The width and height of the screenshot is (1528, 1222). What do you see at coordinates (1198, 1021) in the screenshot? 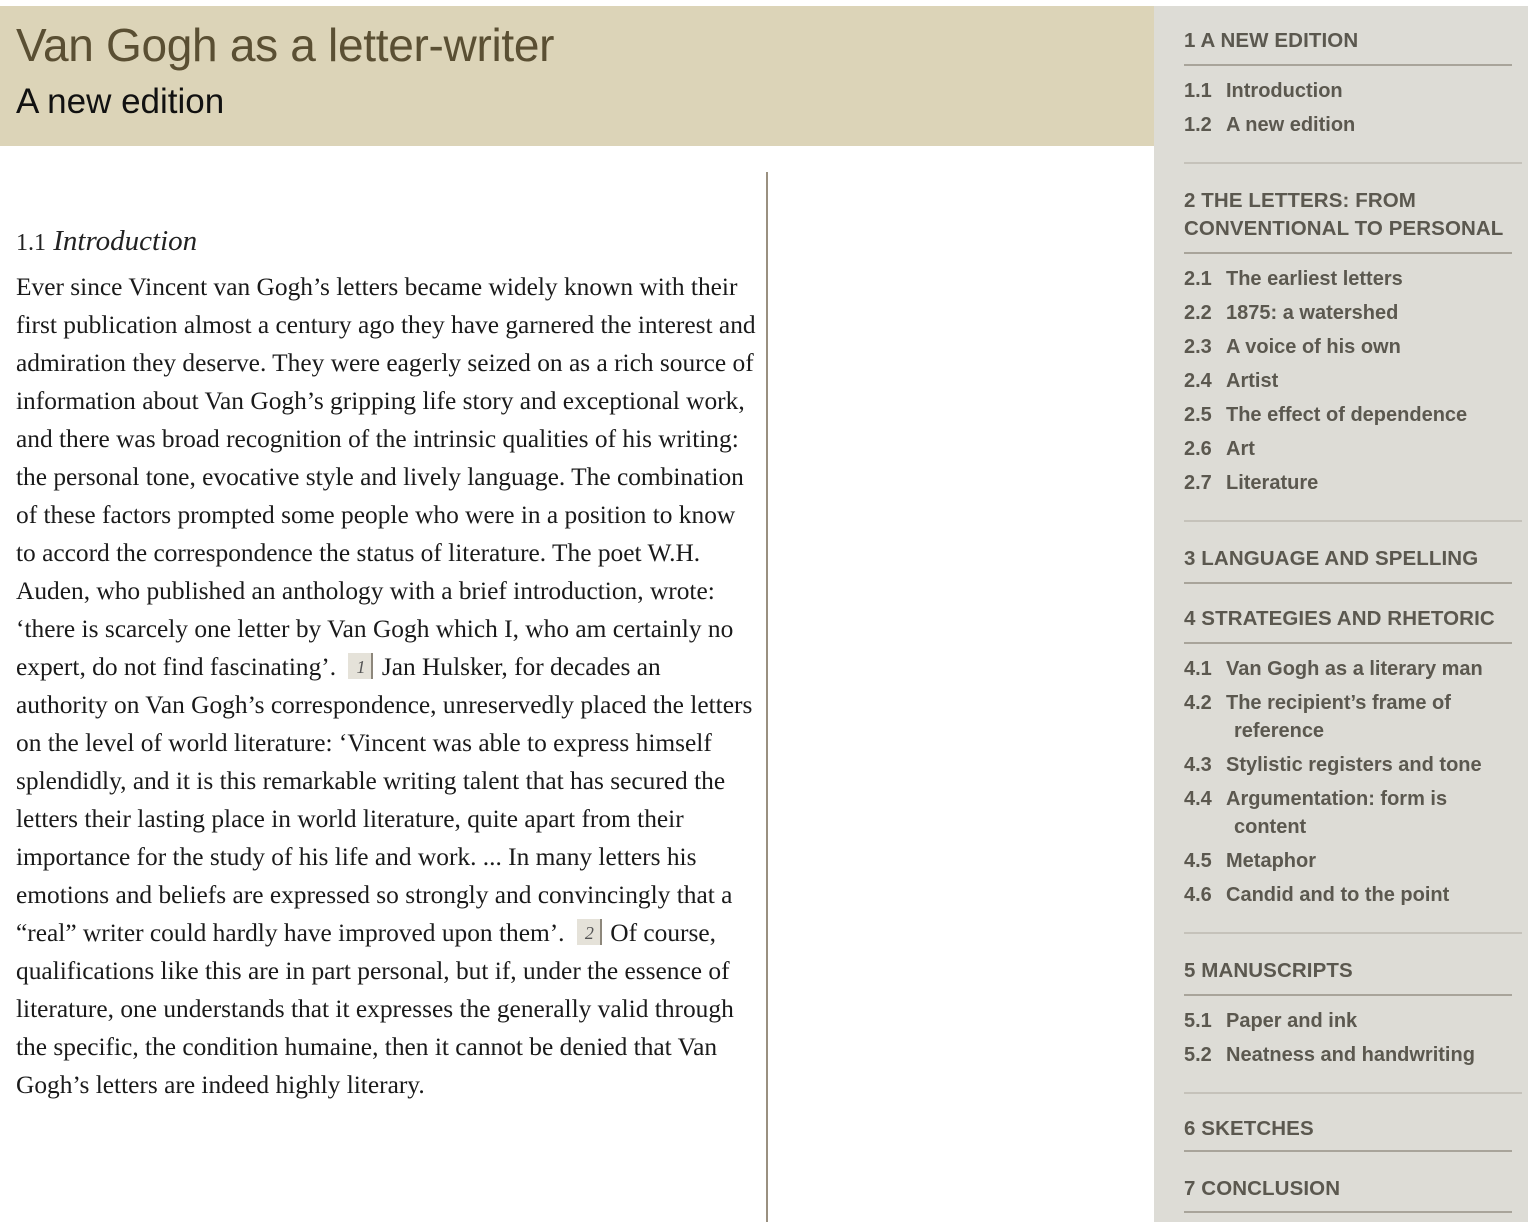
I see `toc-item-number: 5.1` at bounding box center [1198, 1021].